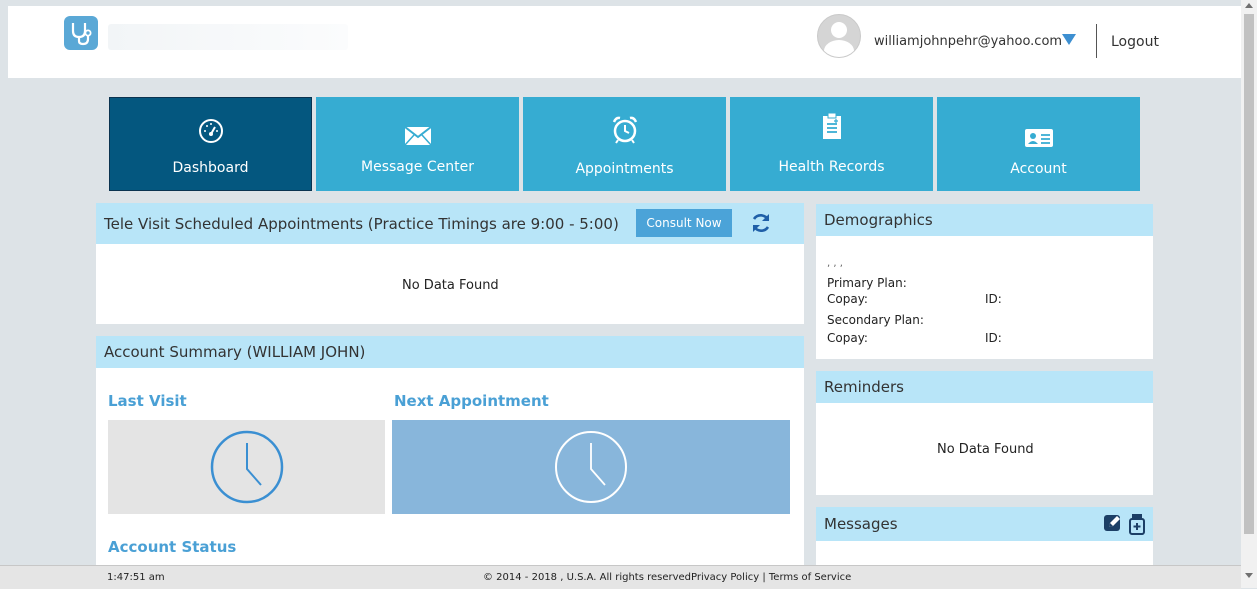 The height and width of the screenshot is (589, 1257). I want to click on scroll-down-arrow-icon, so click(1249, 575).